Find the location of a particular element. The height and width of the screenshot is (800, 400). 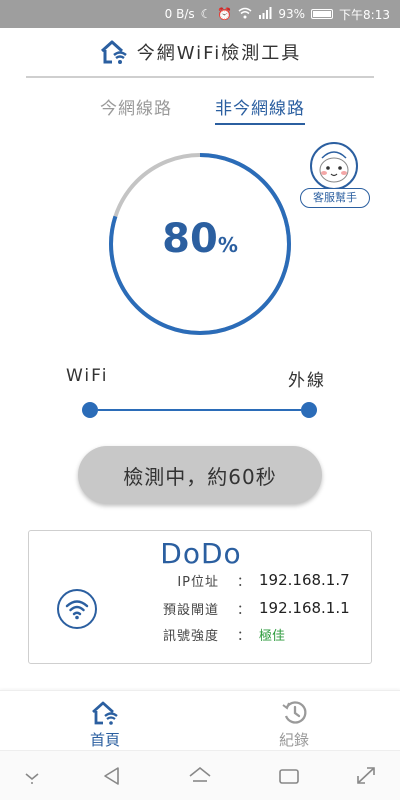

tab-kbro-line: 今網線路 is located at coordinates (136, 106).